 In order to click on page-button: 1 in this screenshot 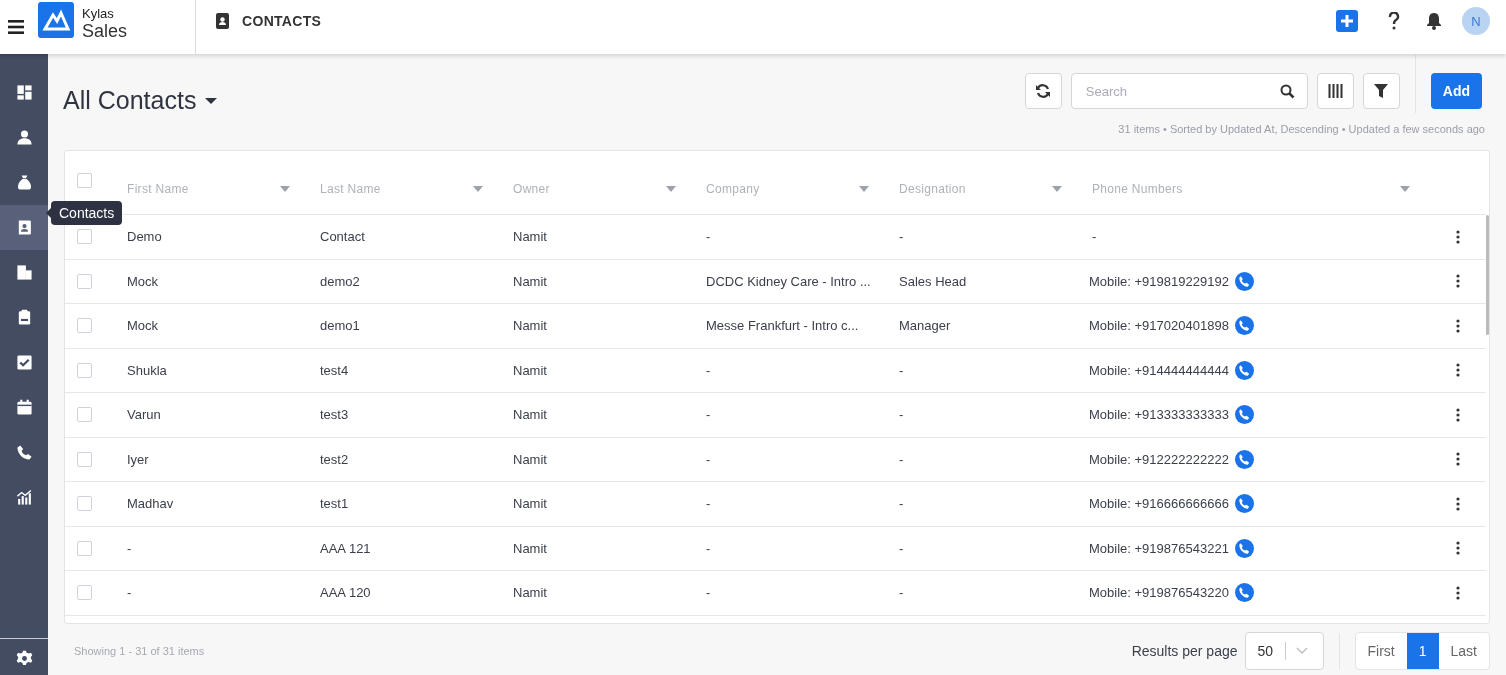, I will do `click(1422, 650)`.